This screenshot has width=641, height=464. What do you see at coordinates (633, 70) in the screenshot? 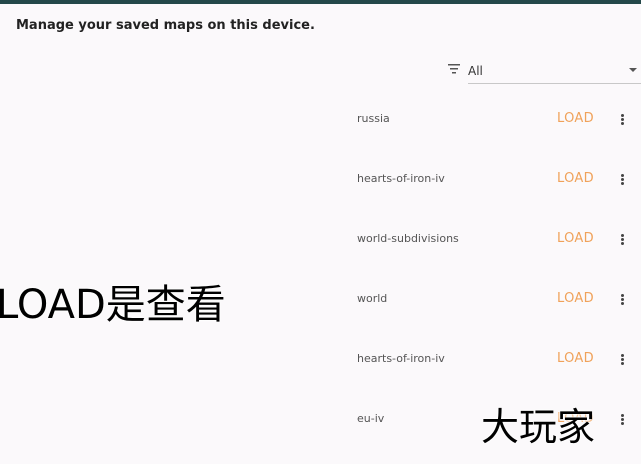
I see `chevron-down-icon` at bounding box center [633, 70].